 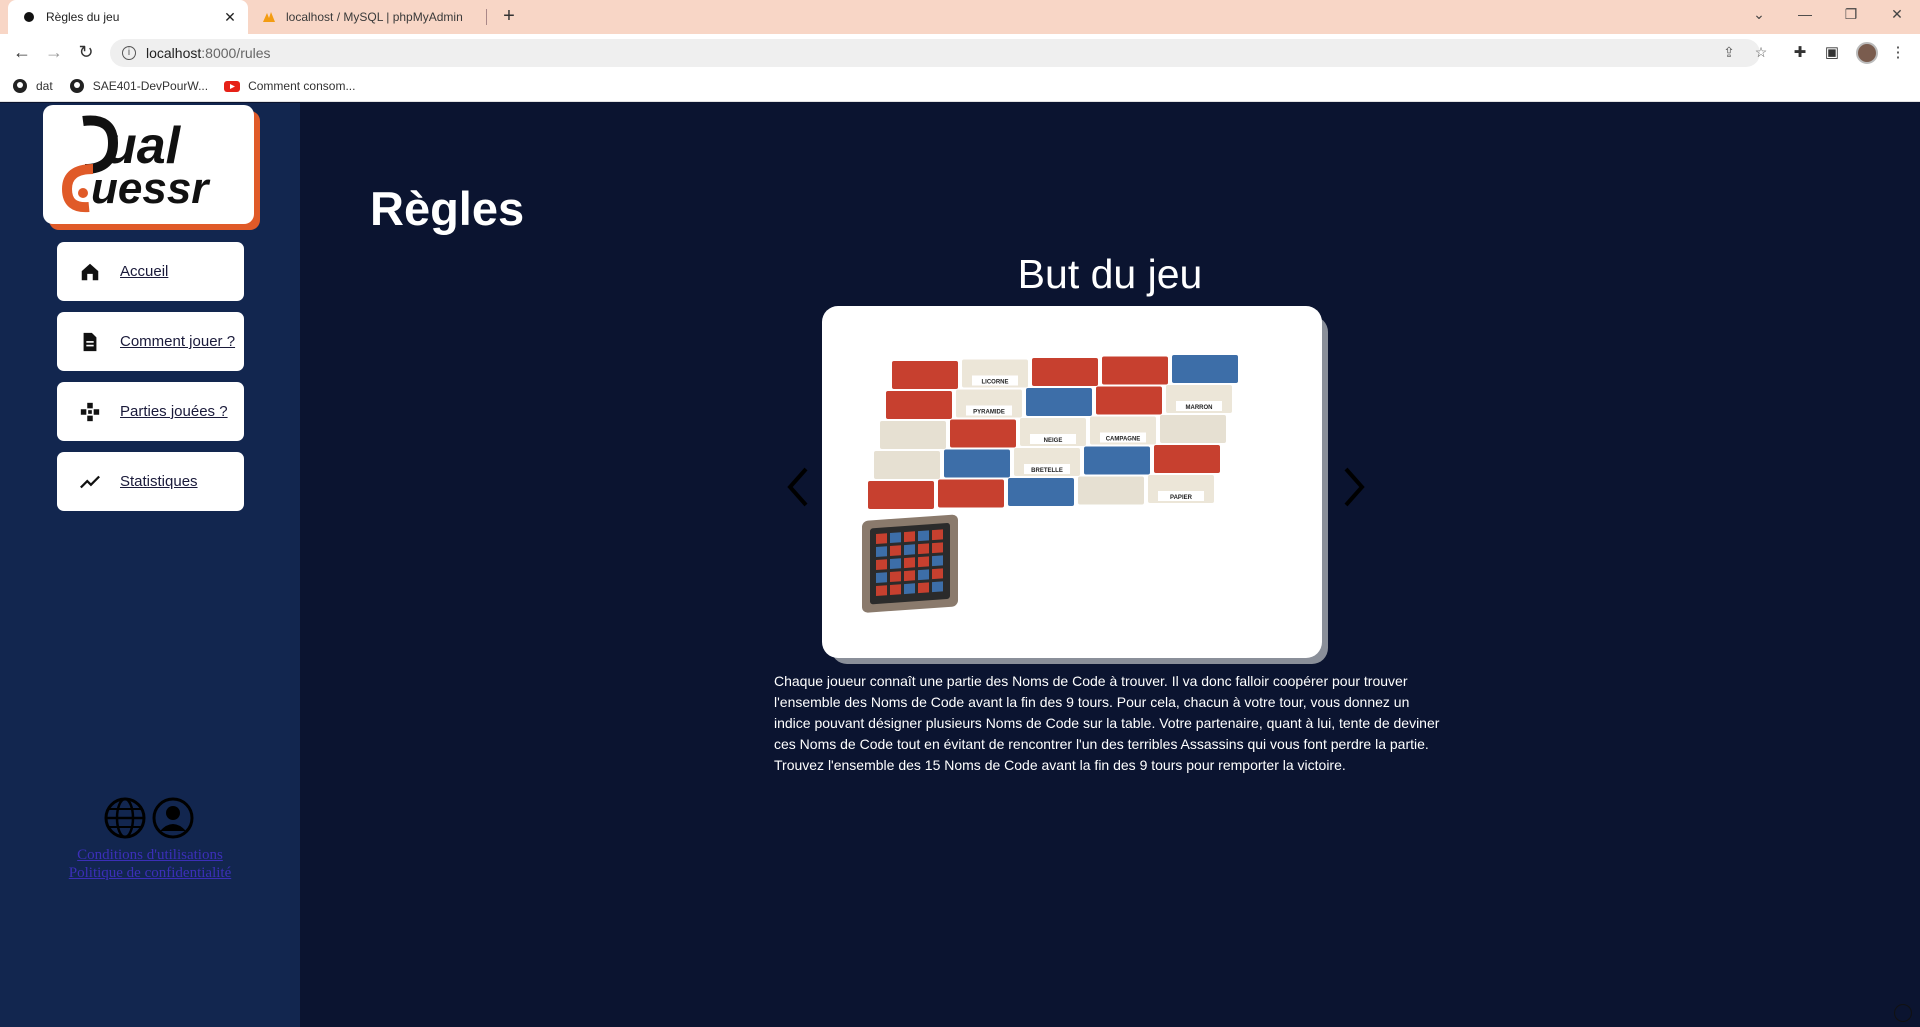 What do you see at coordinates (1903, 1013) in the screenshot?
I see `help-icon` at bounding box center [1903, 1013].